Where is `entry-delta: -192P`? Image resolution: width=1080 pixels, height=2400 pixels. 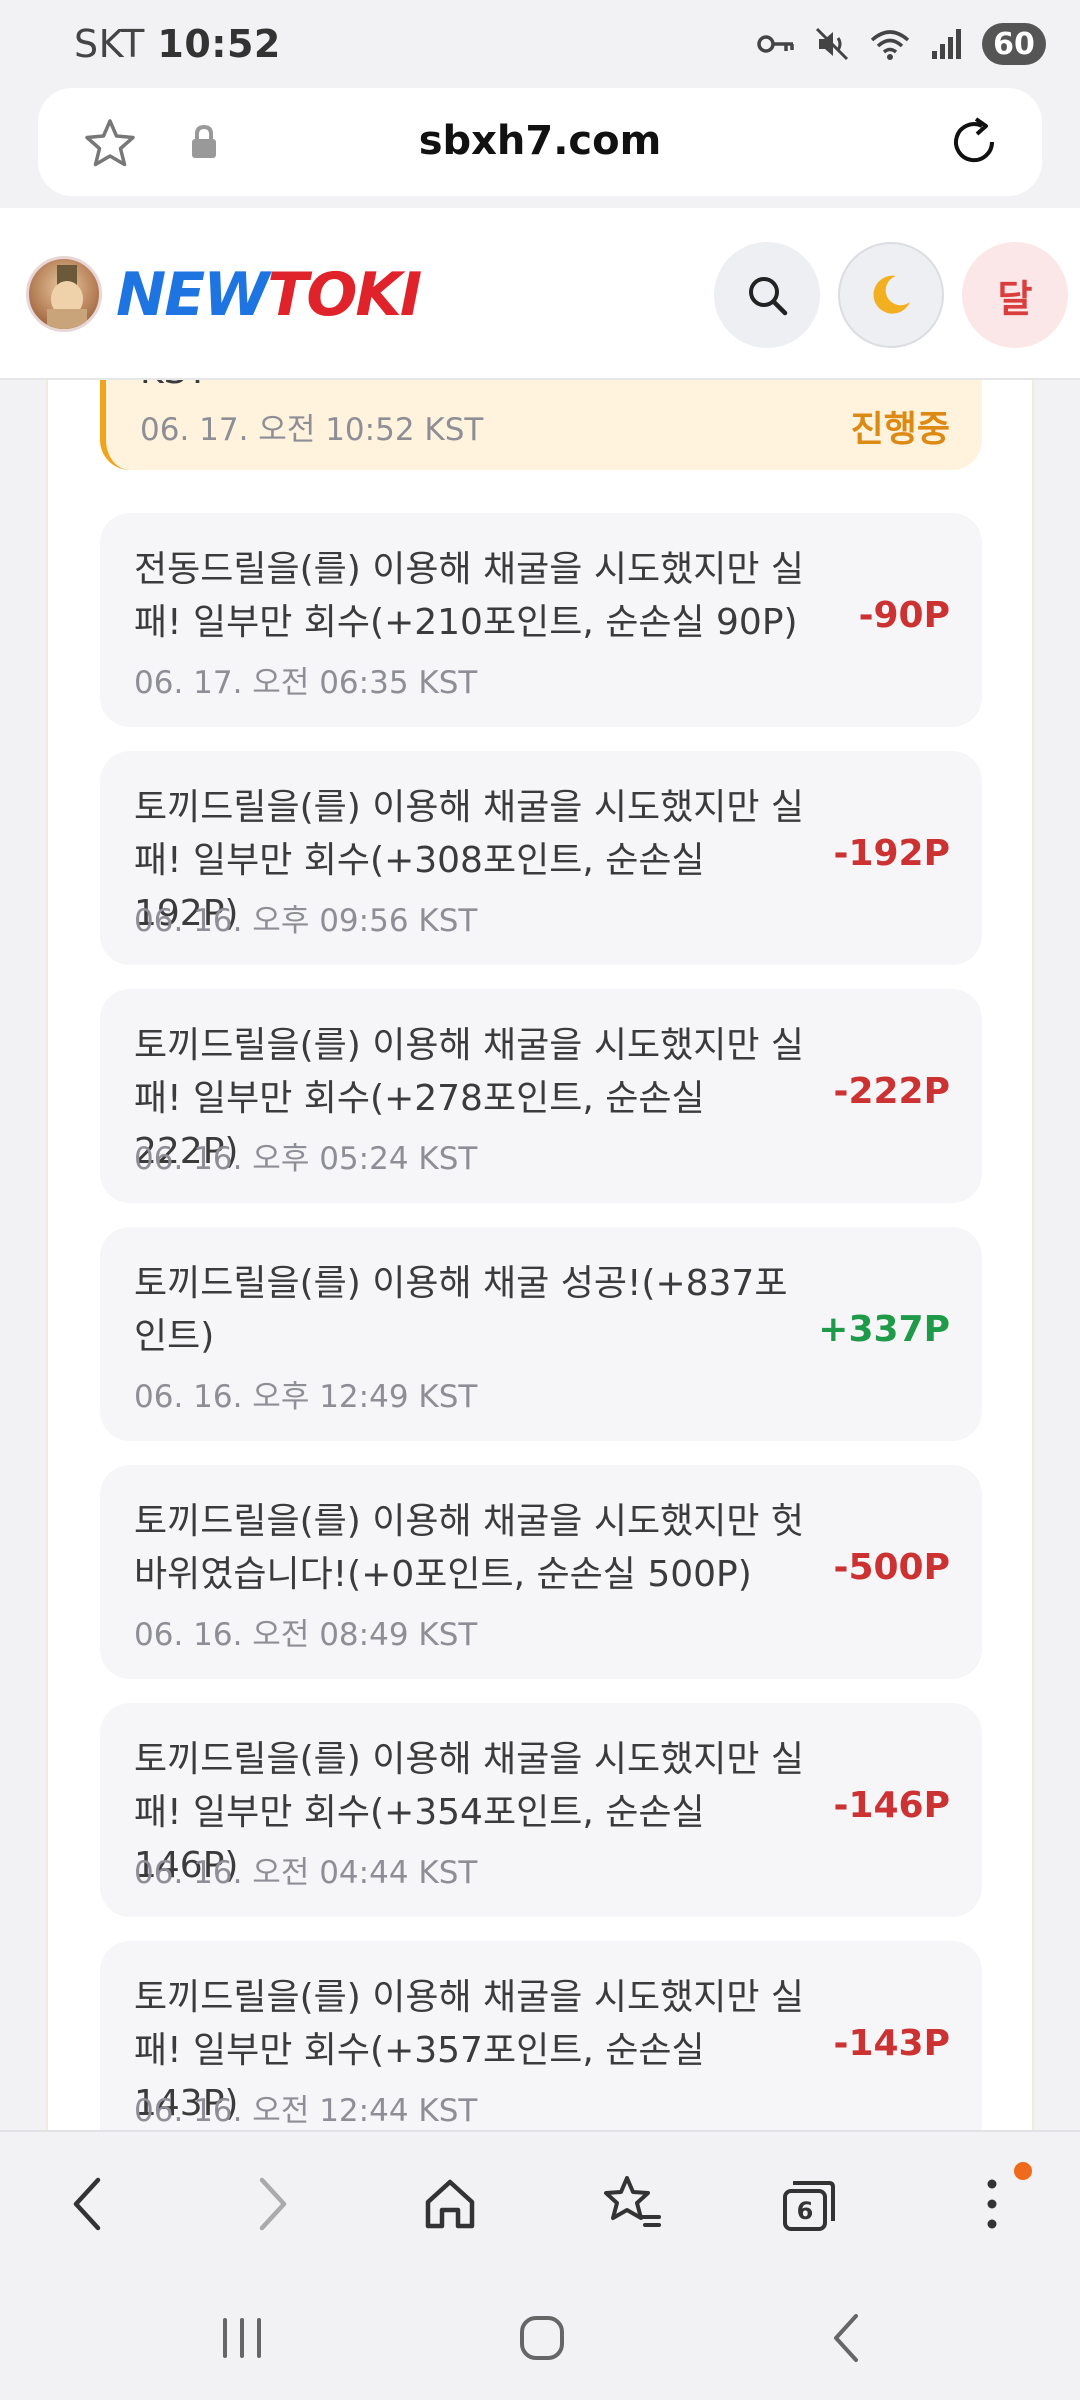
entry-delta: -192P is located at coordinates (891, 853).